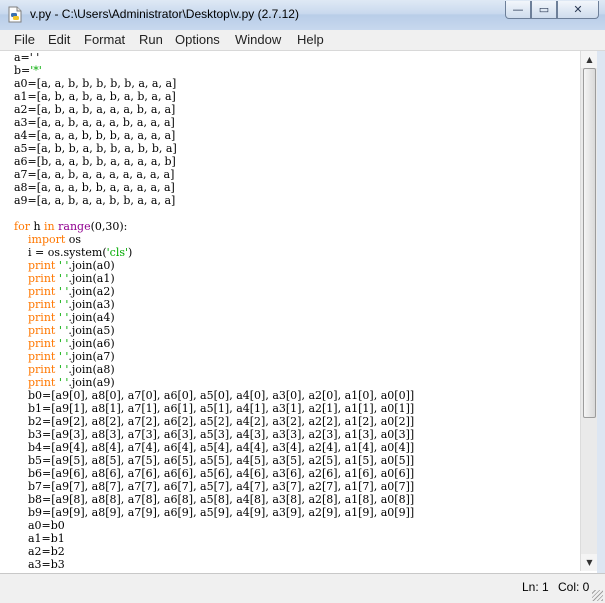 This screenshot has height=603, width=605. I want to click on python-file-icon, so click(15, 14).